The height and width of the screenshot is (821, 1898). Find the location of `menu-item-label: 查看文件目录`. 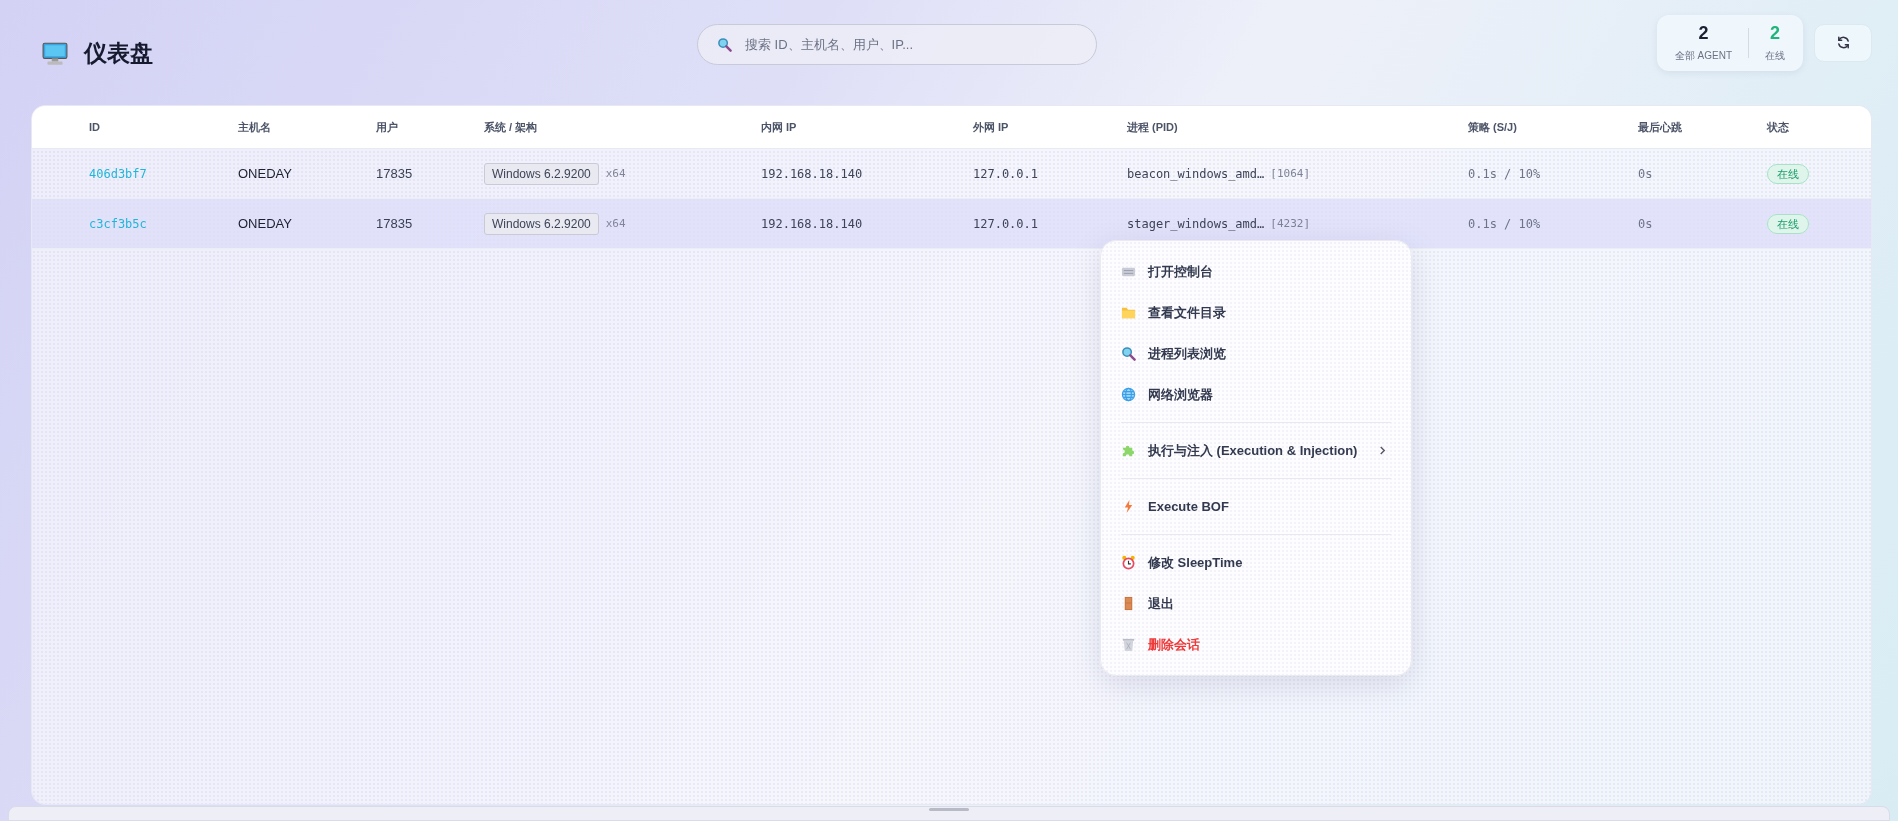

menu-item-label: 查看文件目录 is located at coordinates (1187, 312).